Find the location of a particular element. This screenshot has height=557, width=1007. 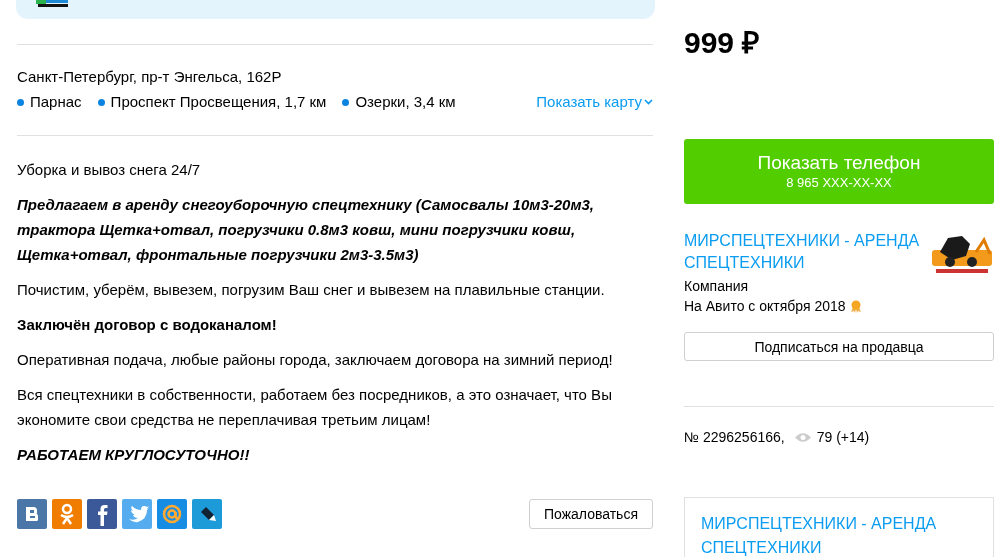

member-since: На Авито с октября 2018 is located at coordinates (765, 306).